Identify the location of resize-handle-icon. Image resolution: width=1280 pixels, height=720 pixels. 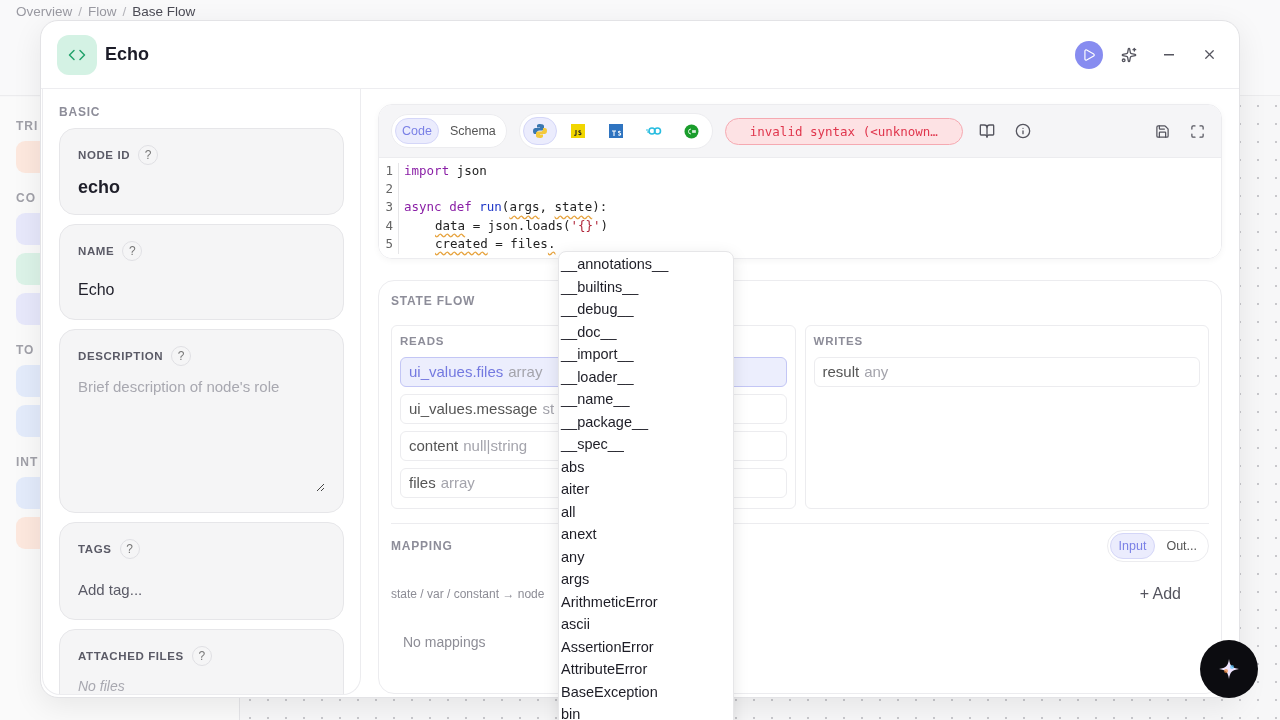
(320, 487).